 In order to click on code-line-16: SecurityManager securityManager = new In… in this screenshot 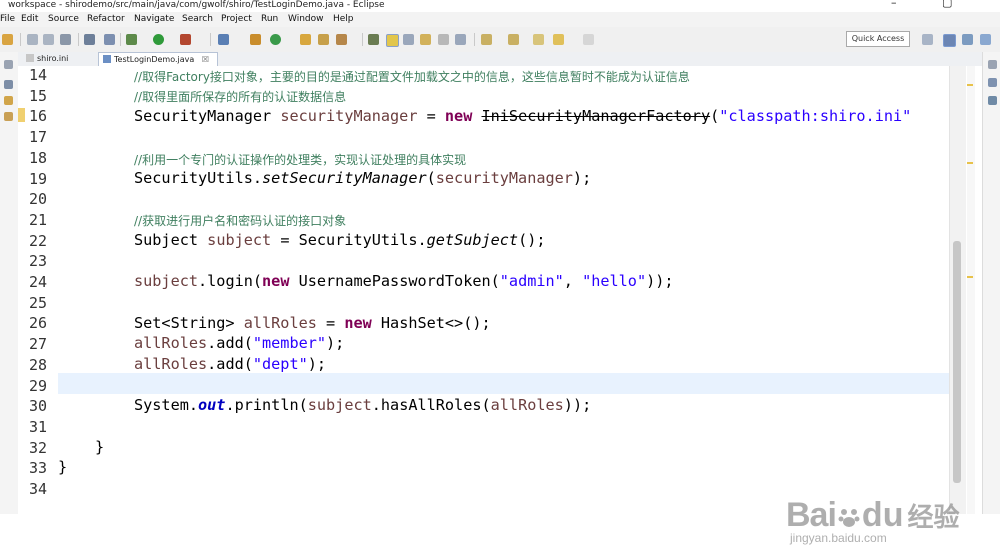, I will do `click(522, 116)`.